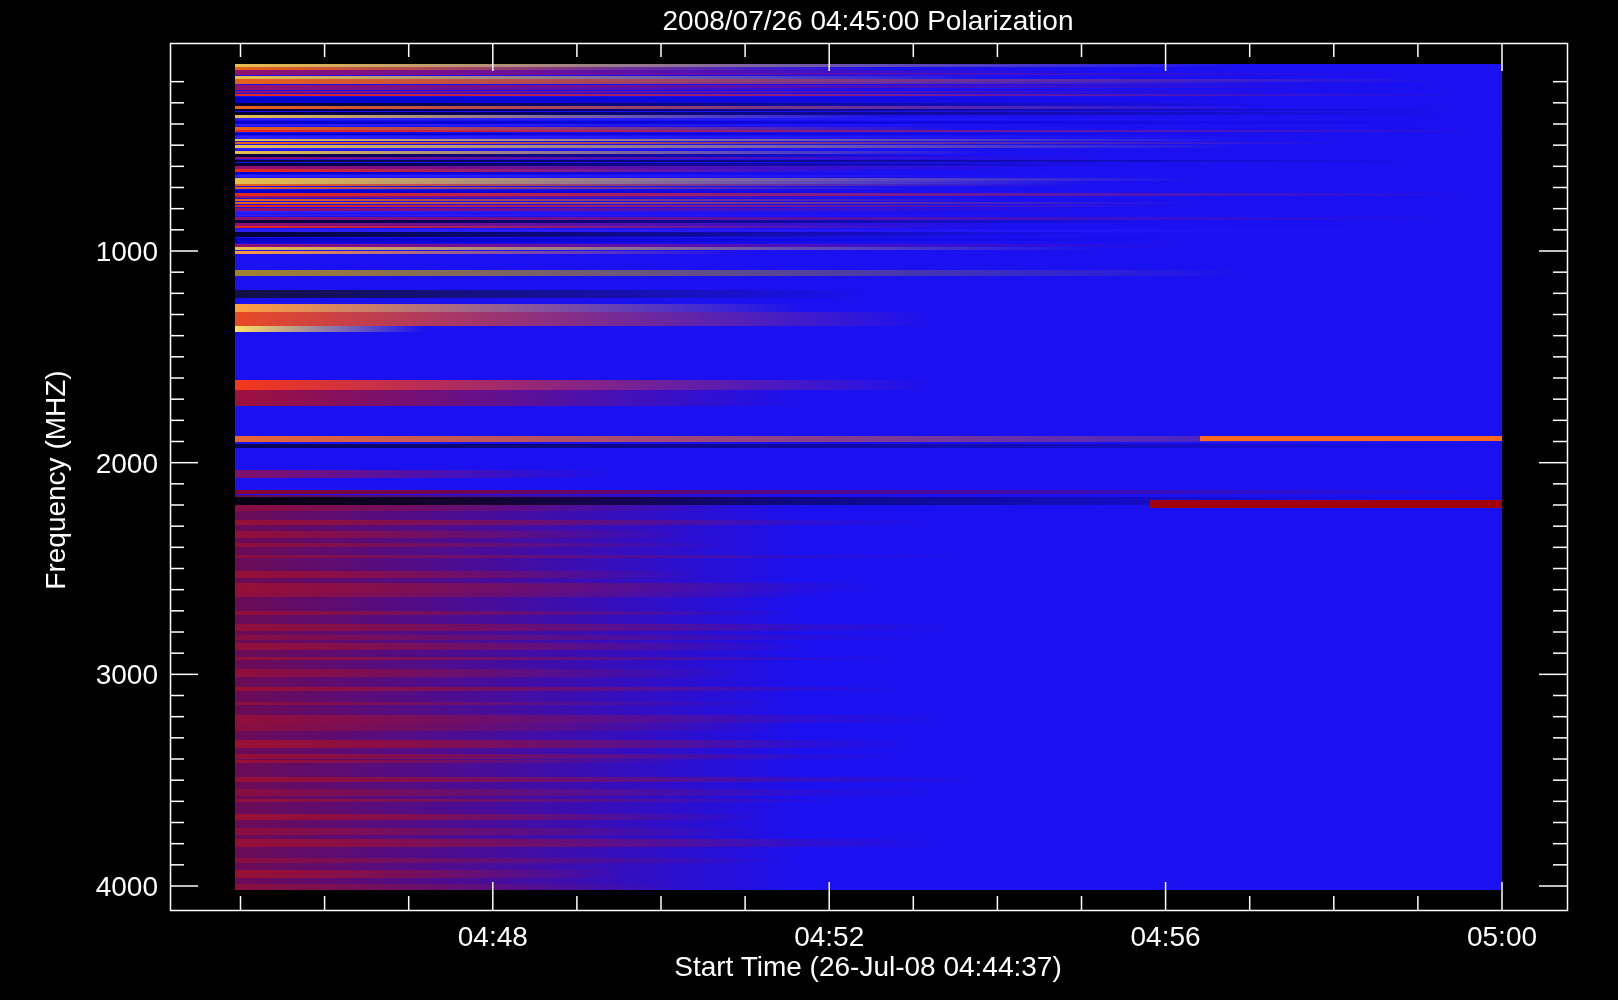 The height and width of the screenshot is (1000, 1618). Describe the element at coordinates (1165, 936) in the screenshot. I see `x-tick-label: 04:56` at that location.